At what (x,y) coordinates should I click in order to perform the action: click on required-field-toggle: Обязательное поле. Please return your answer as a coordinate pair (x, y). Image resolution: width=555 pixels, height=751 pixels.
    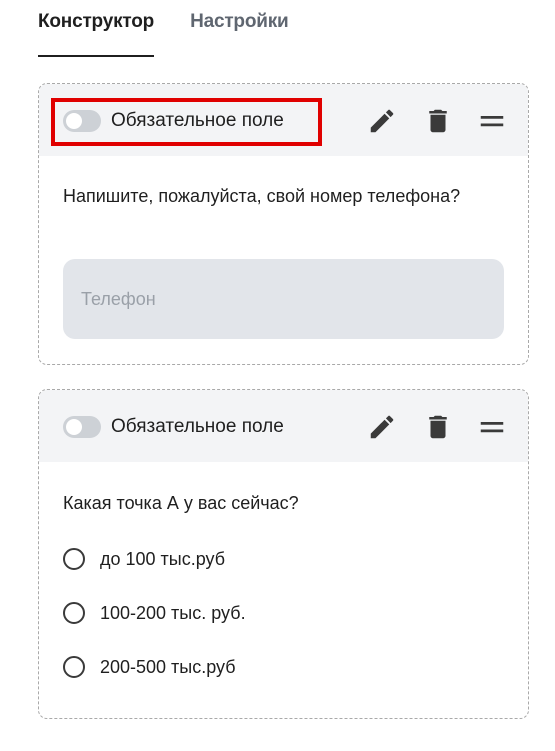
    Looking at the image, I should click on (181, 427).